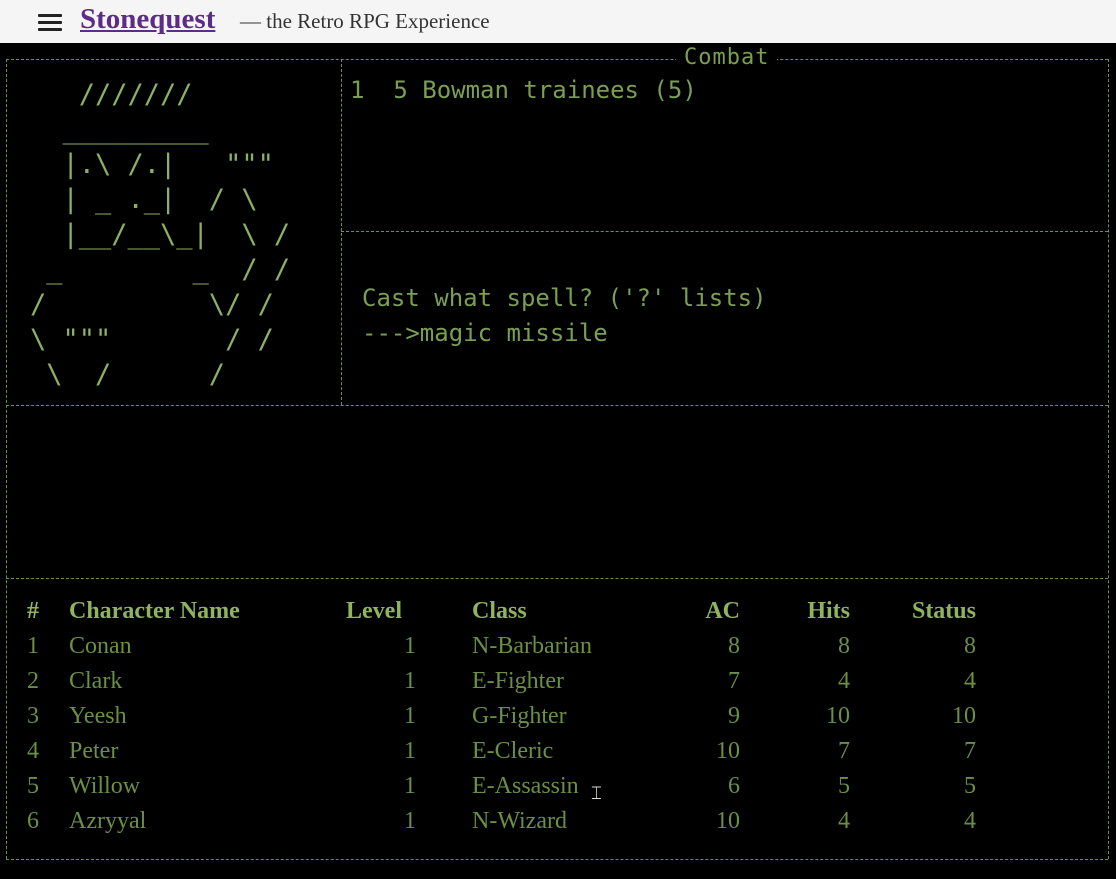  I want to click on row-number: 5, so click(33, 786).